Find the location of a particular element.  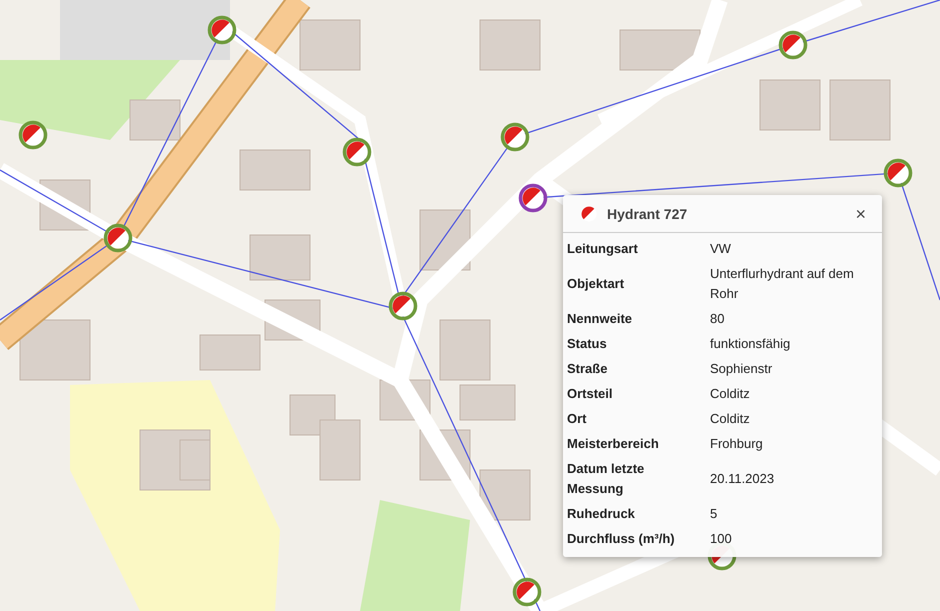

close-button: × is located at coordinates (860, 214).